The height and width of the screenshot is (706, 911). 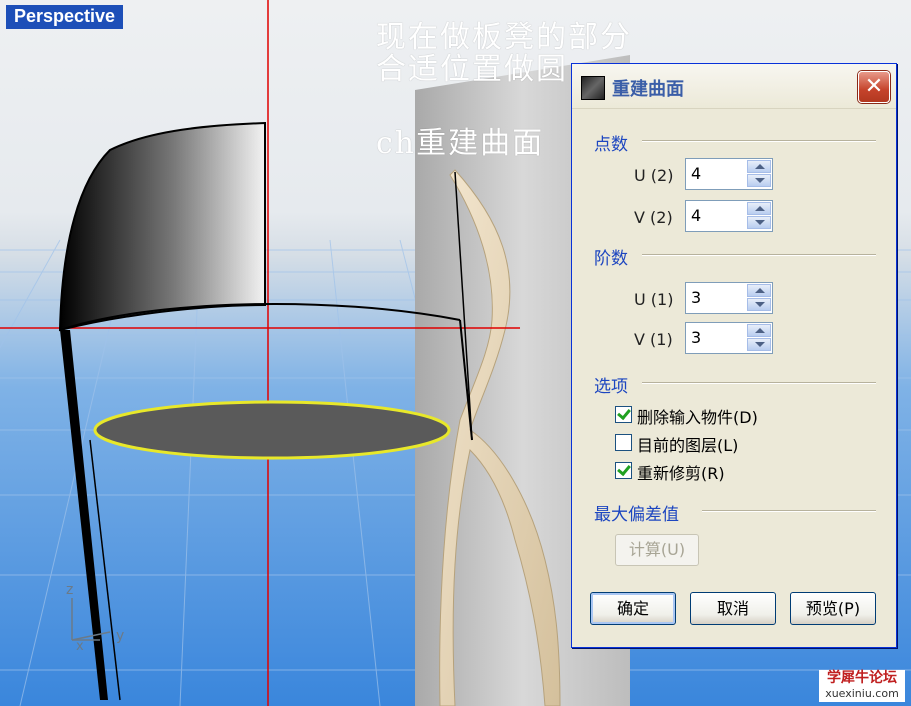 What do you see at coordinates (696, 215) in the screenshot?
I see `point-v-value: 4` at bounding box center [696, 215].